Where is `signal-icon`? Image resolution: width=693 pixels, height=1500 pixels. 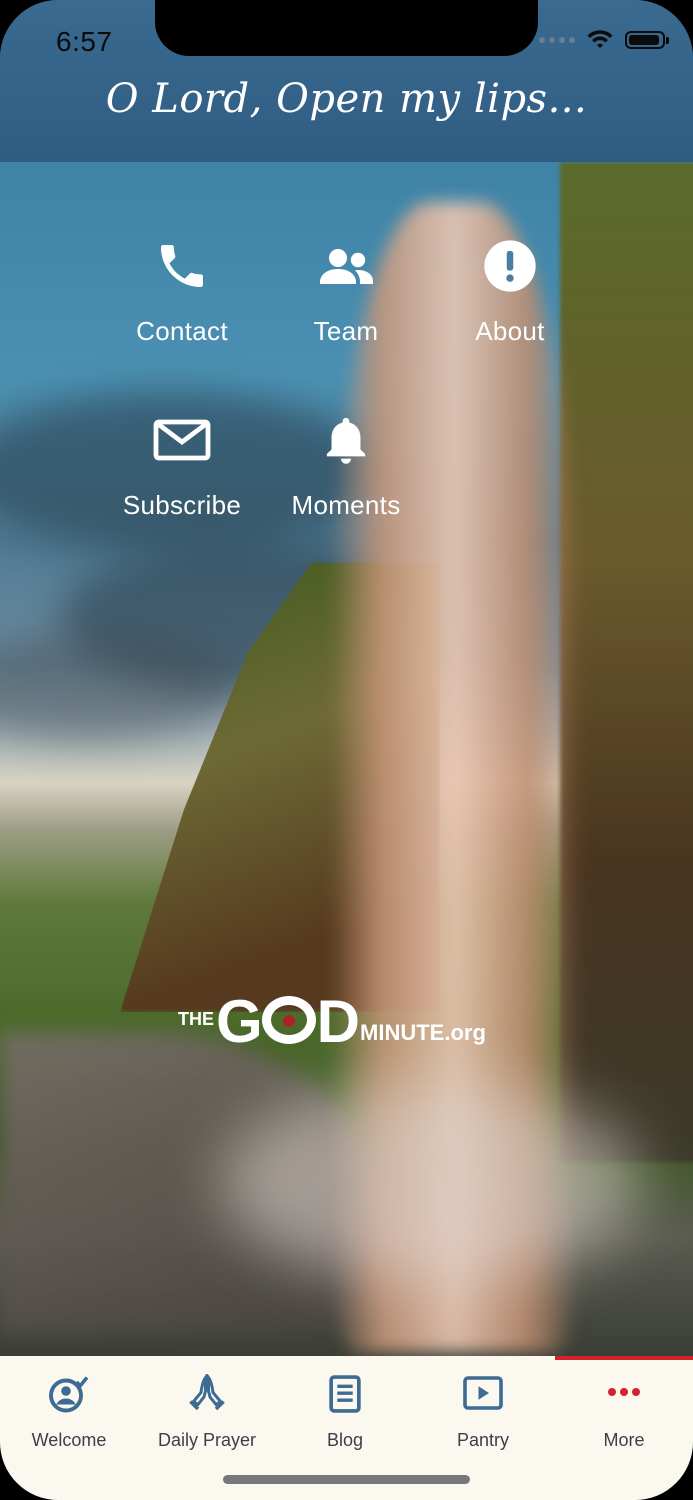
signal-icon is located at coordinates (557, 40).